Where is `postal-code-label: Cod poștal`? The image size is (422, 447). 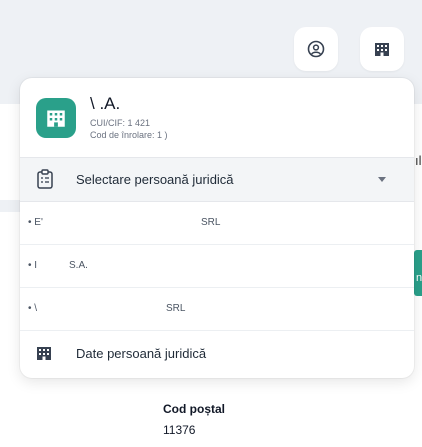 postal-code-label: Cod poștal is located at coordinates (194, 409).